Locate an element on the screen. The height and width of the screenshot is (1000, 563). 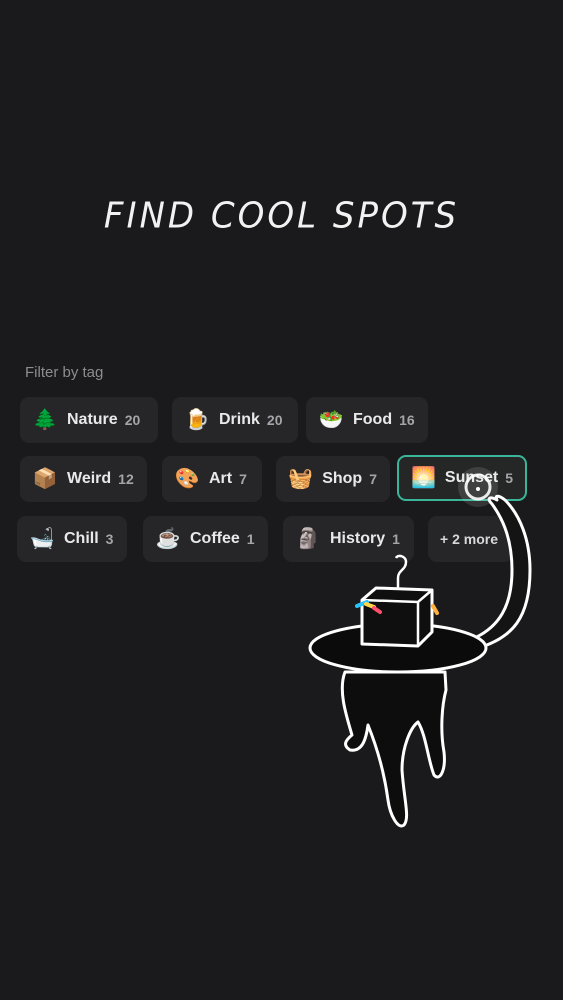
robot-doodle-illustration is located at coordinates (420, 647).